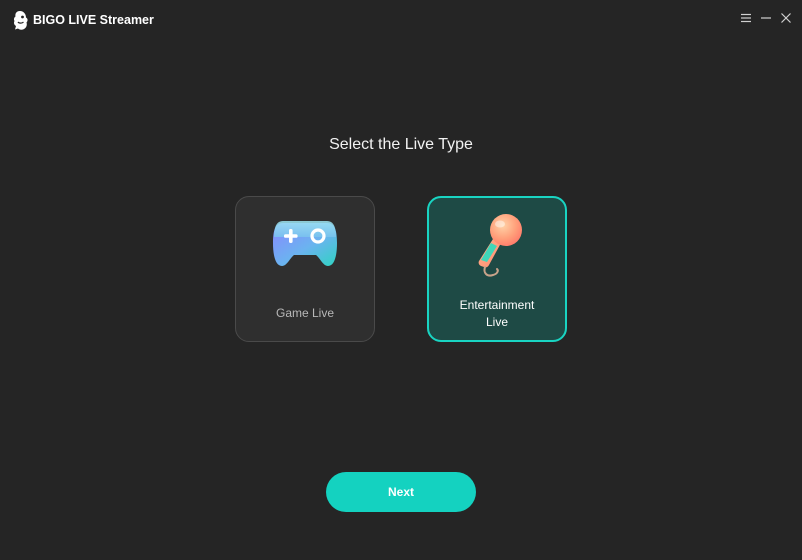  What do you see at coordinates (786, 18) in the screenshot?
I see `close-icon` at bounding box center [786, 18].